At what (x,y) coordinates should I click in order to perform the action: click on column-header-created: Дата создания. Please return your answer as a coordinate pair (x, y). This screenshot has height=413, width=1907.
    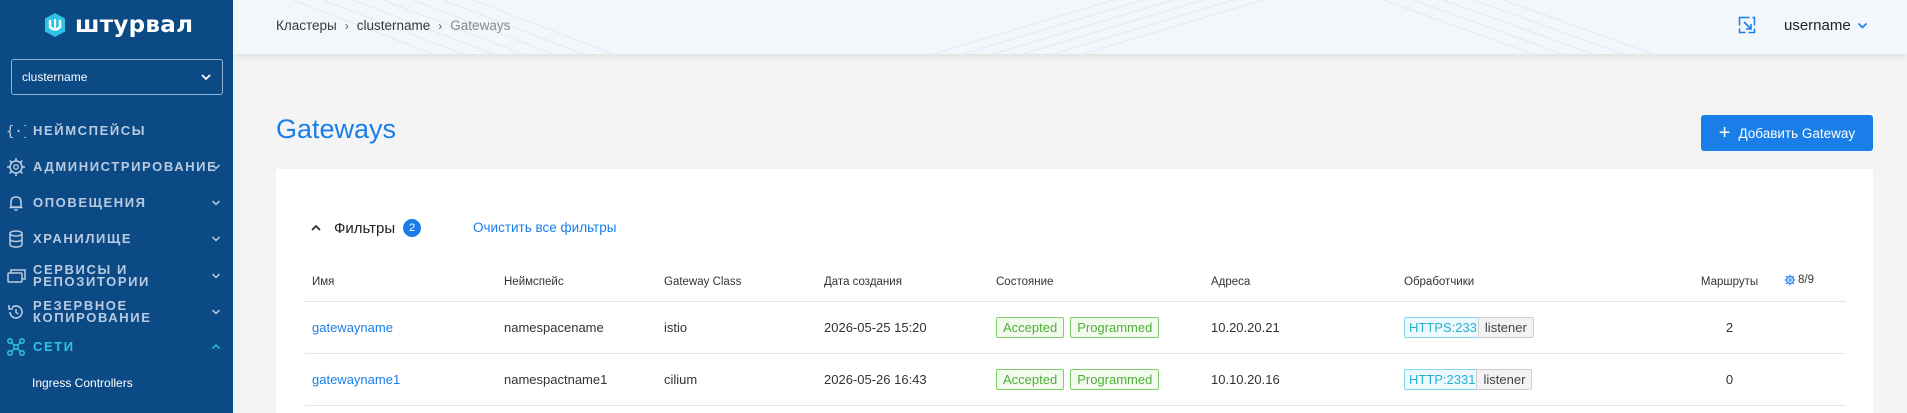
    Looking at the image, I should click on (903, 282).